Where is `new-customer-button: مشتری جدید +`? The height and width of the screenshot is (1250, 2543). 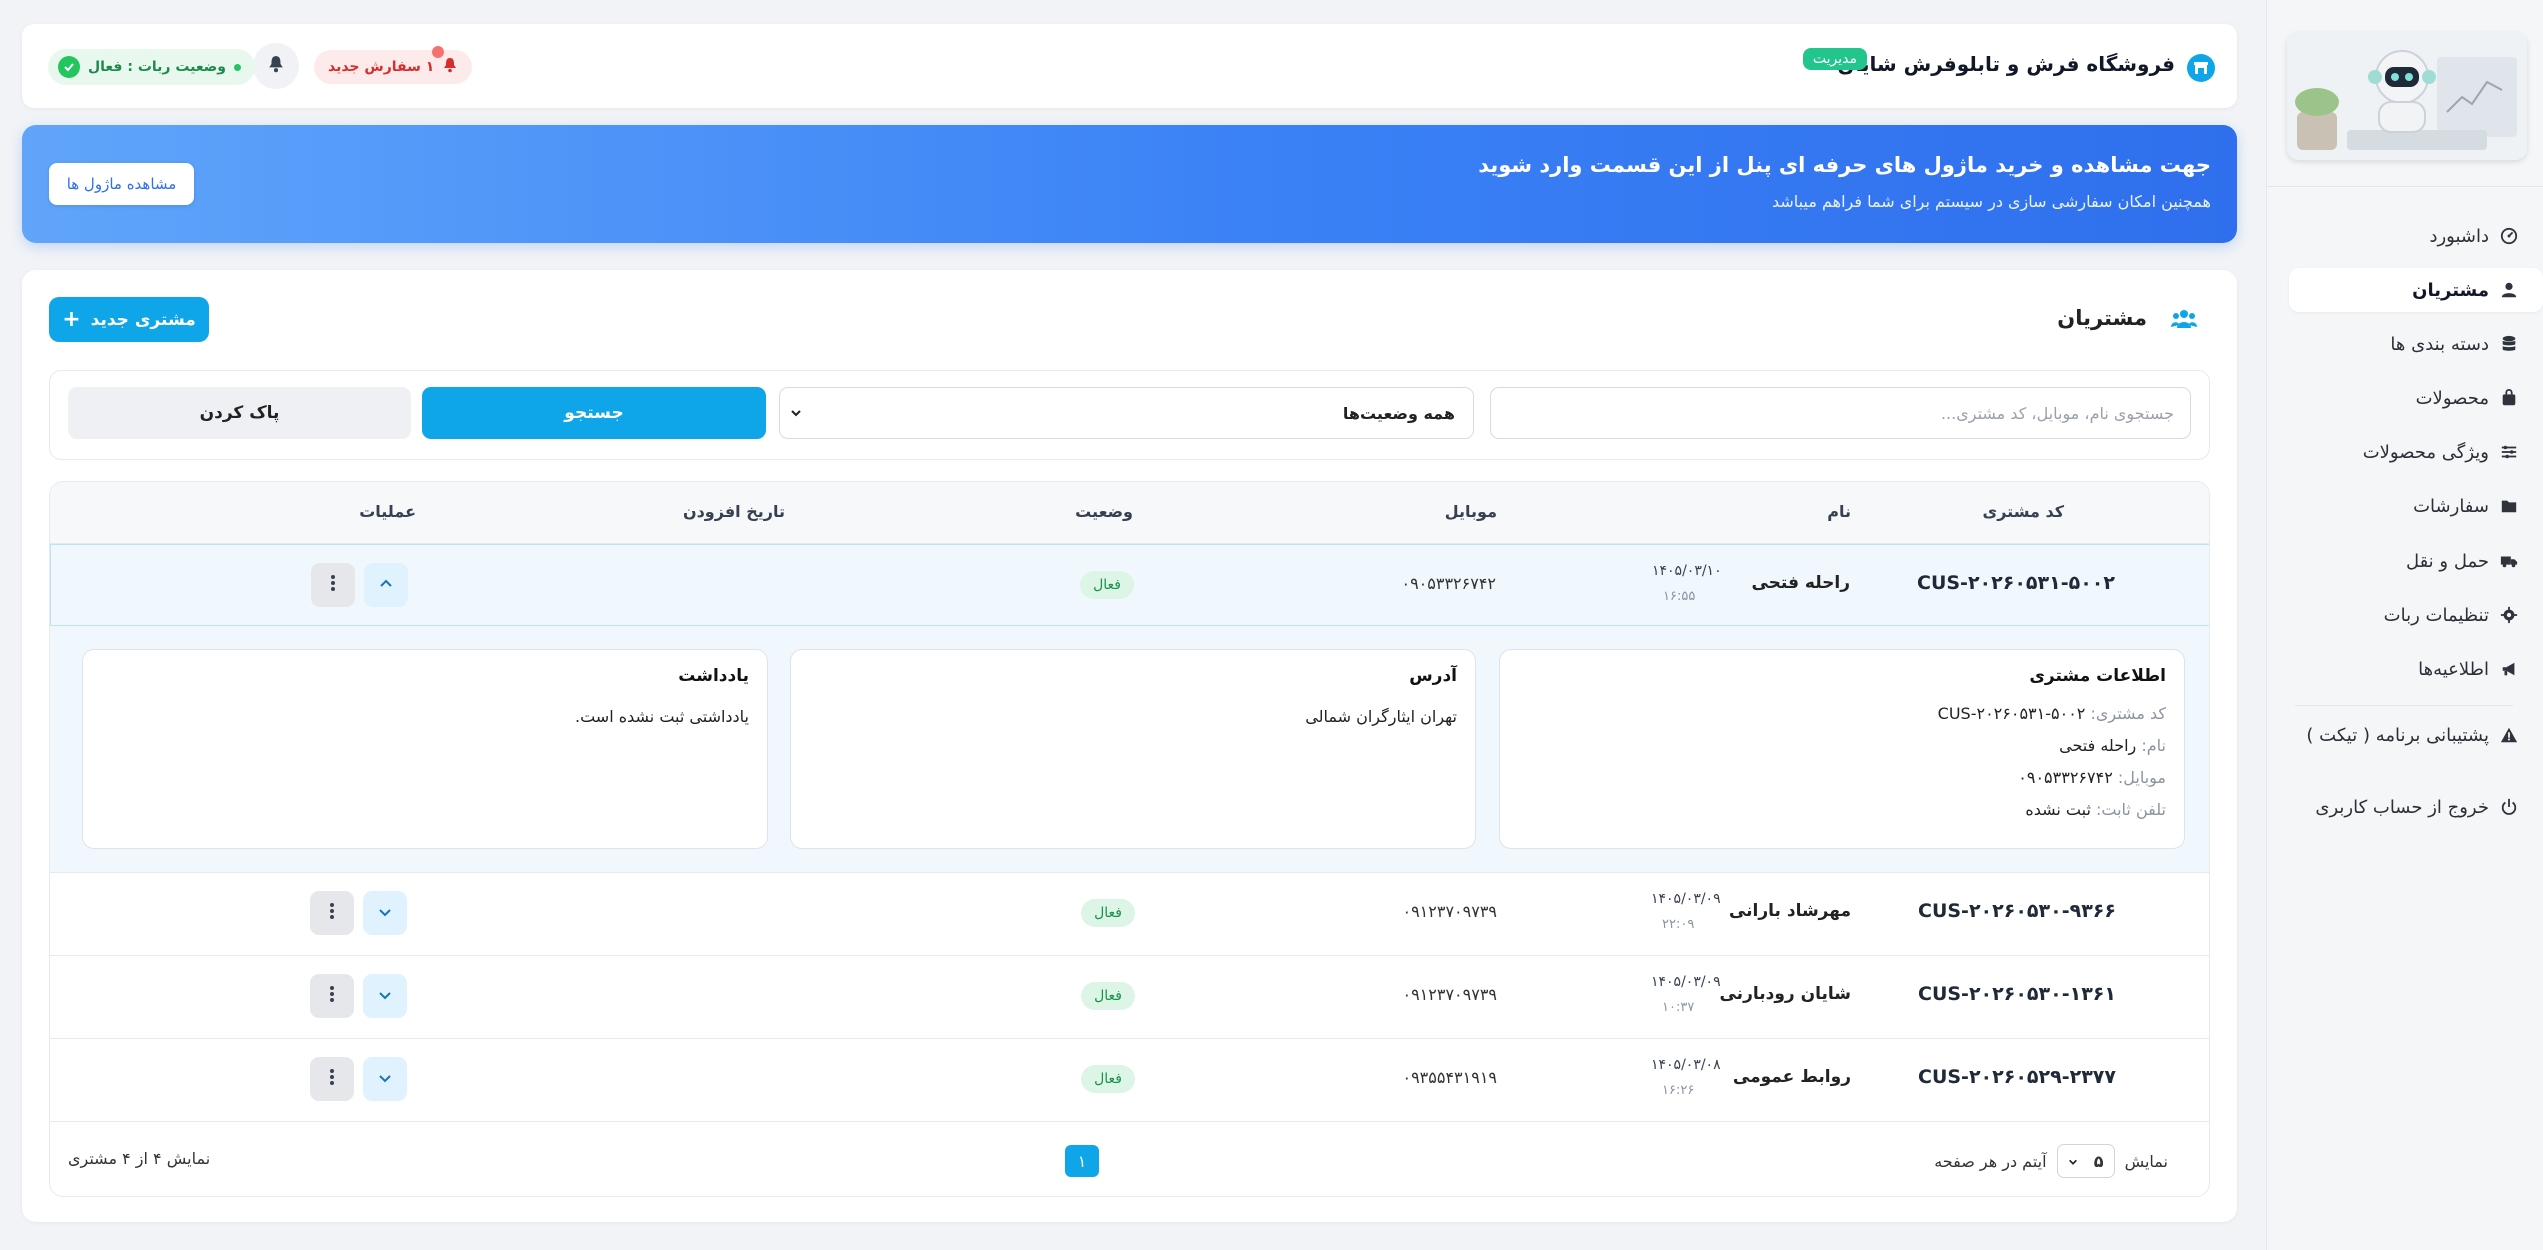
new-customer-button: مشتری جدید + is located at coordinates (129, 319).